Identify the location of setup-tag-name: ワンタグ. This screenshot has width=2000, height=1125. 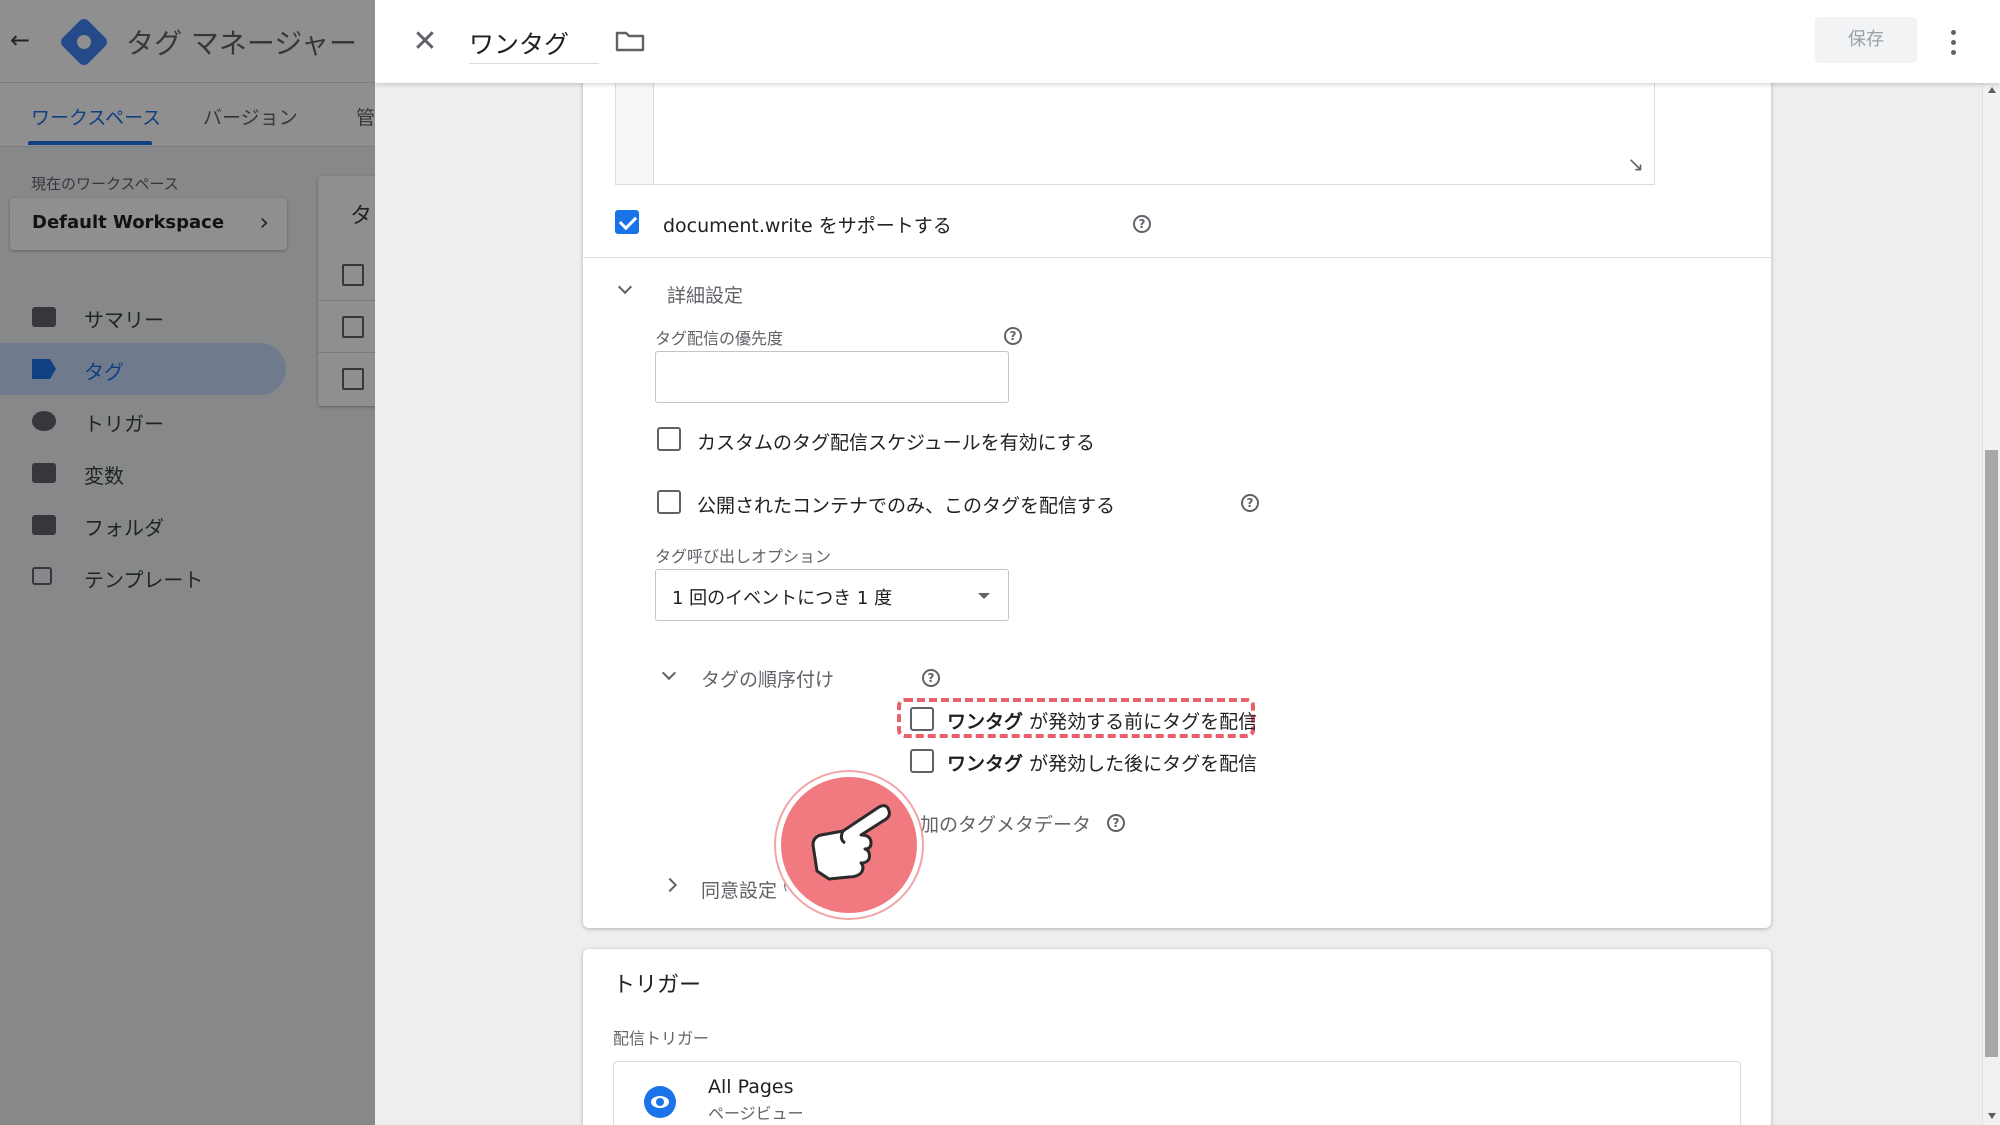
(985, 722).